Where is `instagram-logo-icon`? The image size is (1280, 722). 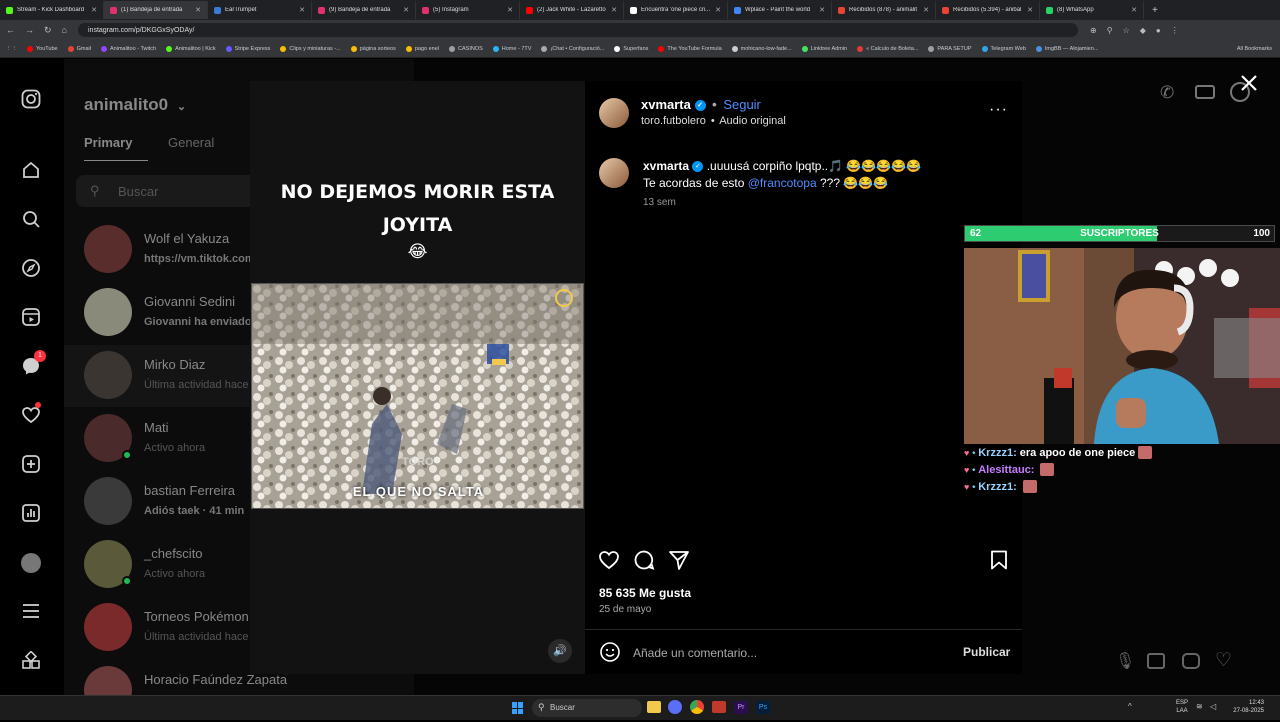
instagram-logo-icon is located at coordinates (31, 100).